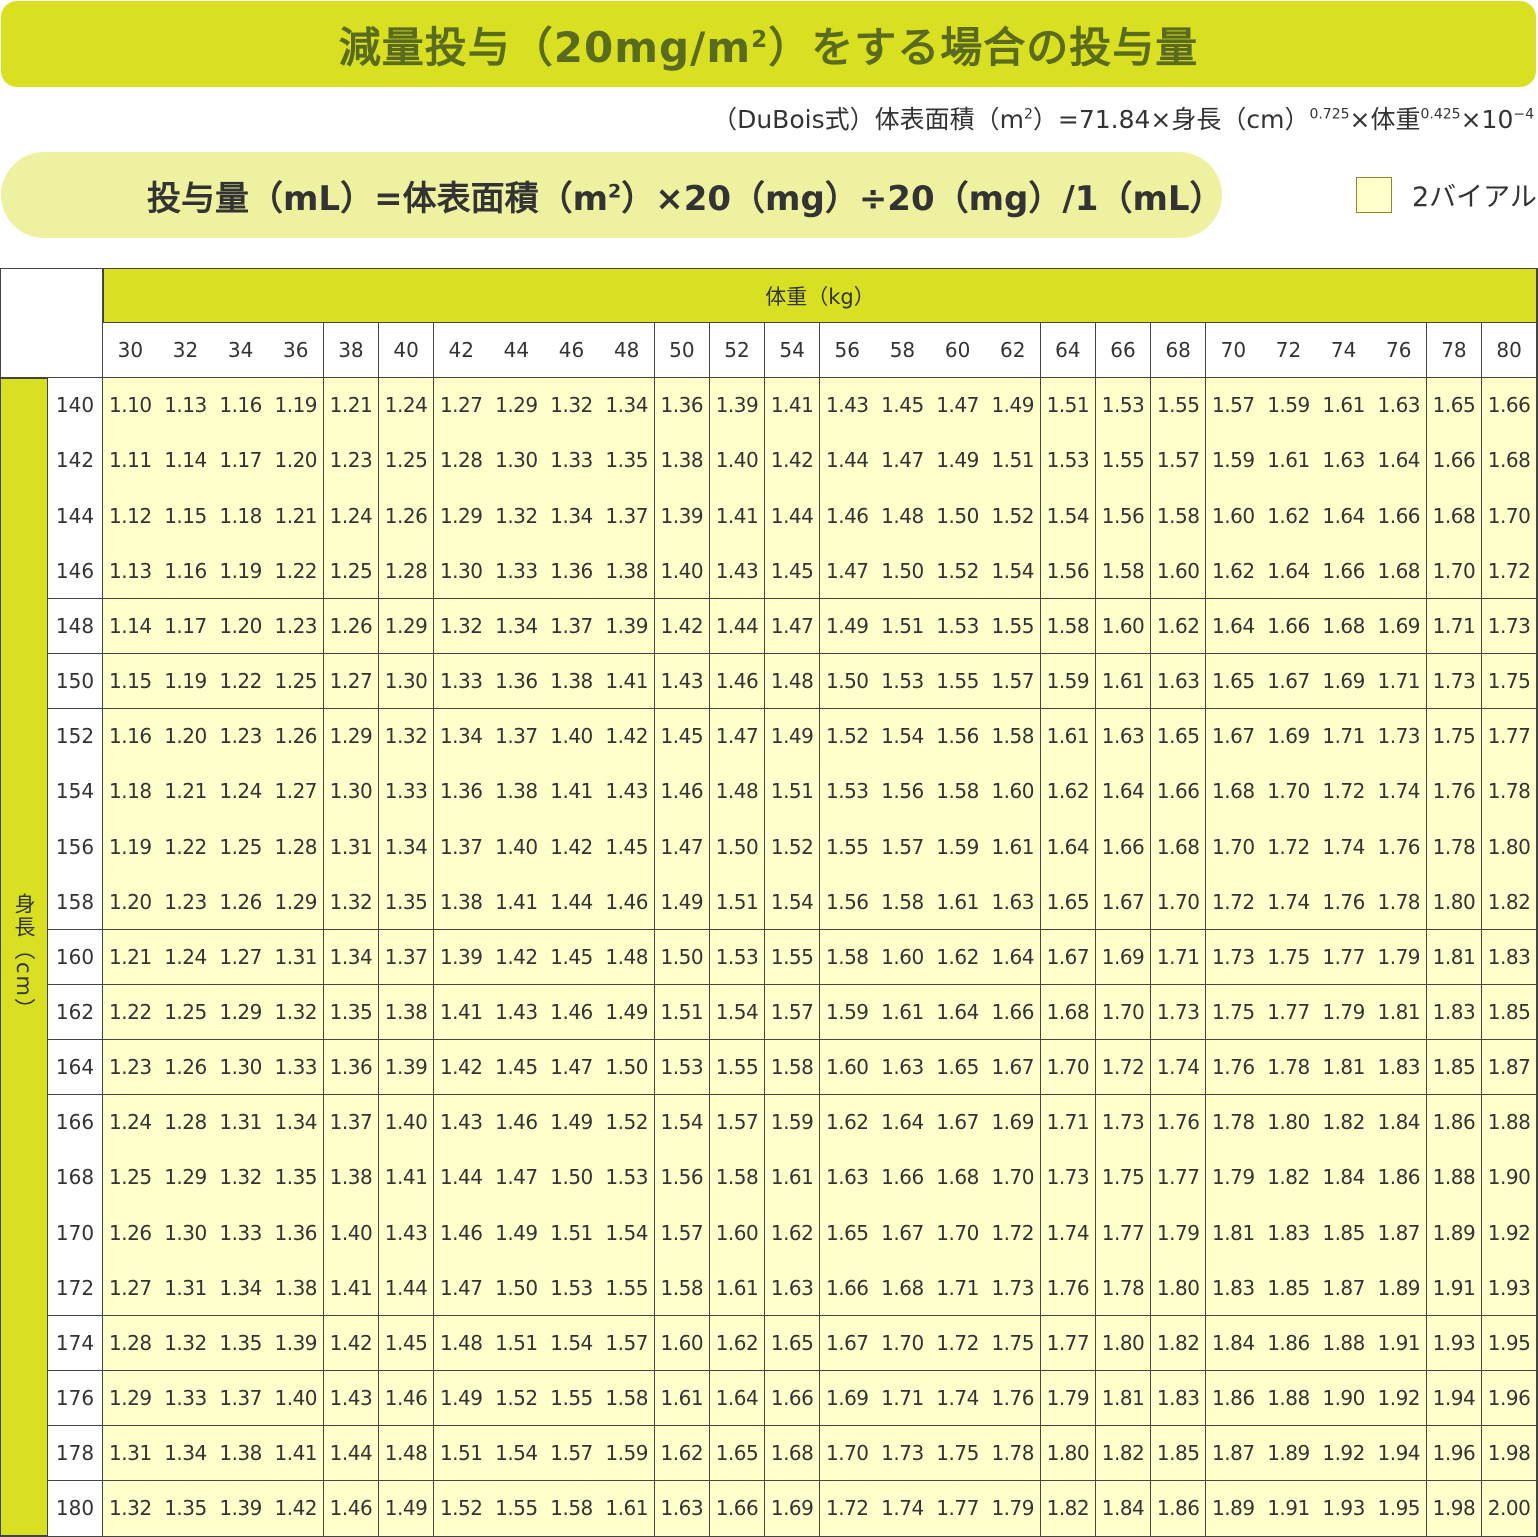 The width and height of the screenshot is (1538, 1537). I want to click on dose-cell: 1.76, so click(1068, 1288).